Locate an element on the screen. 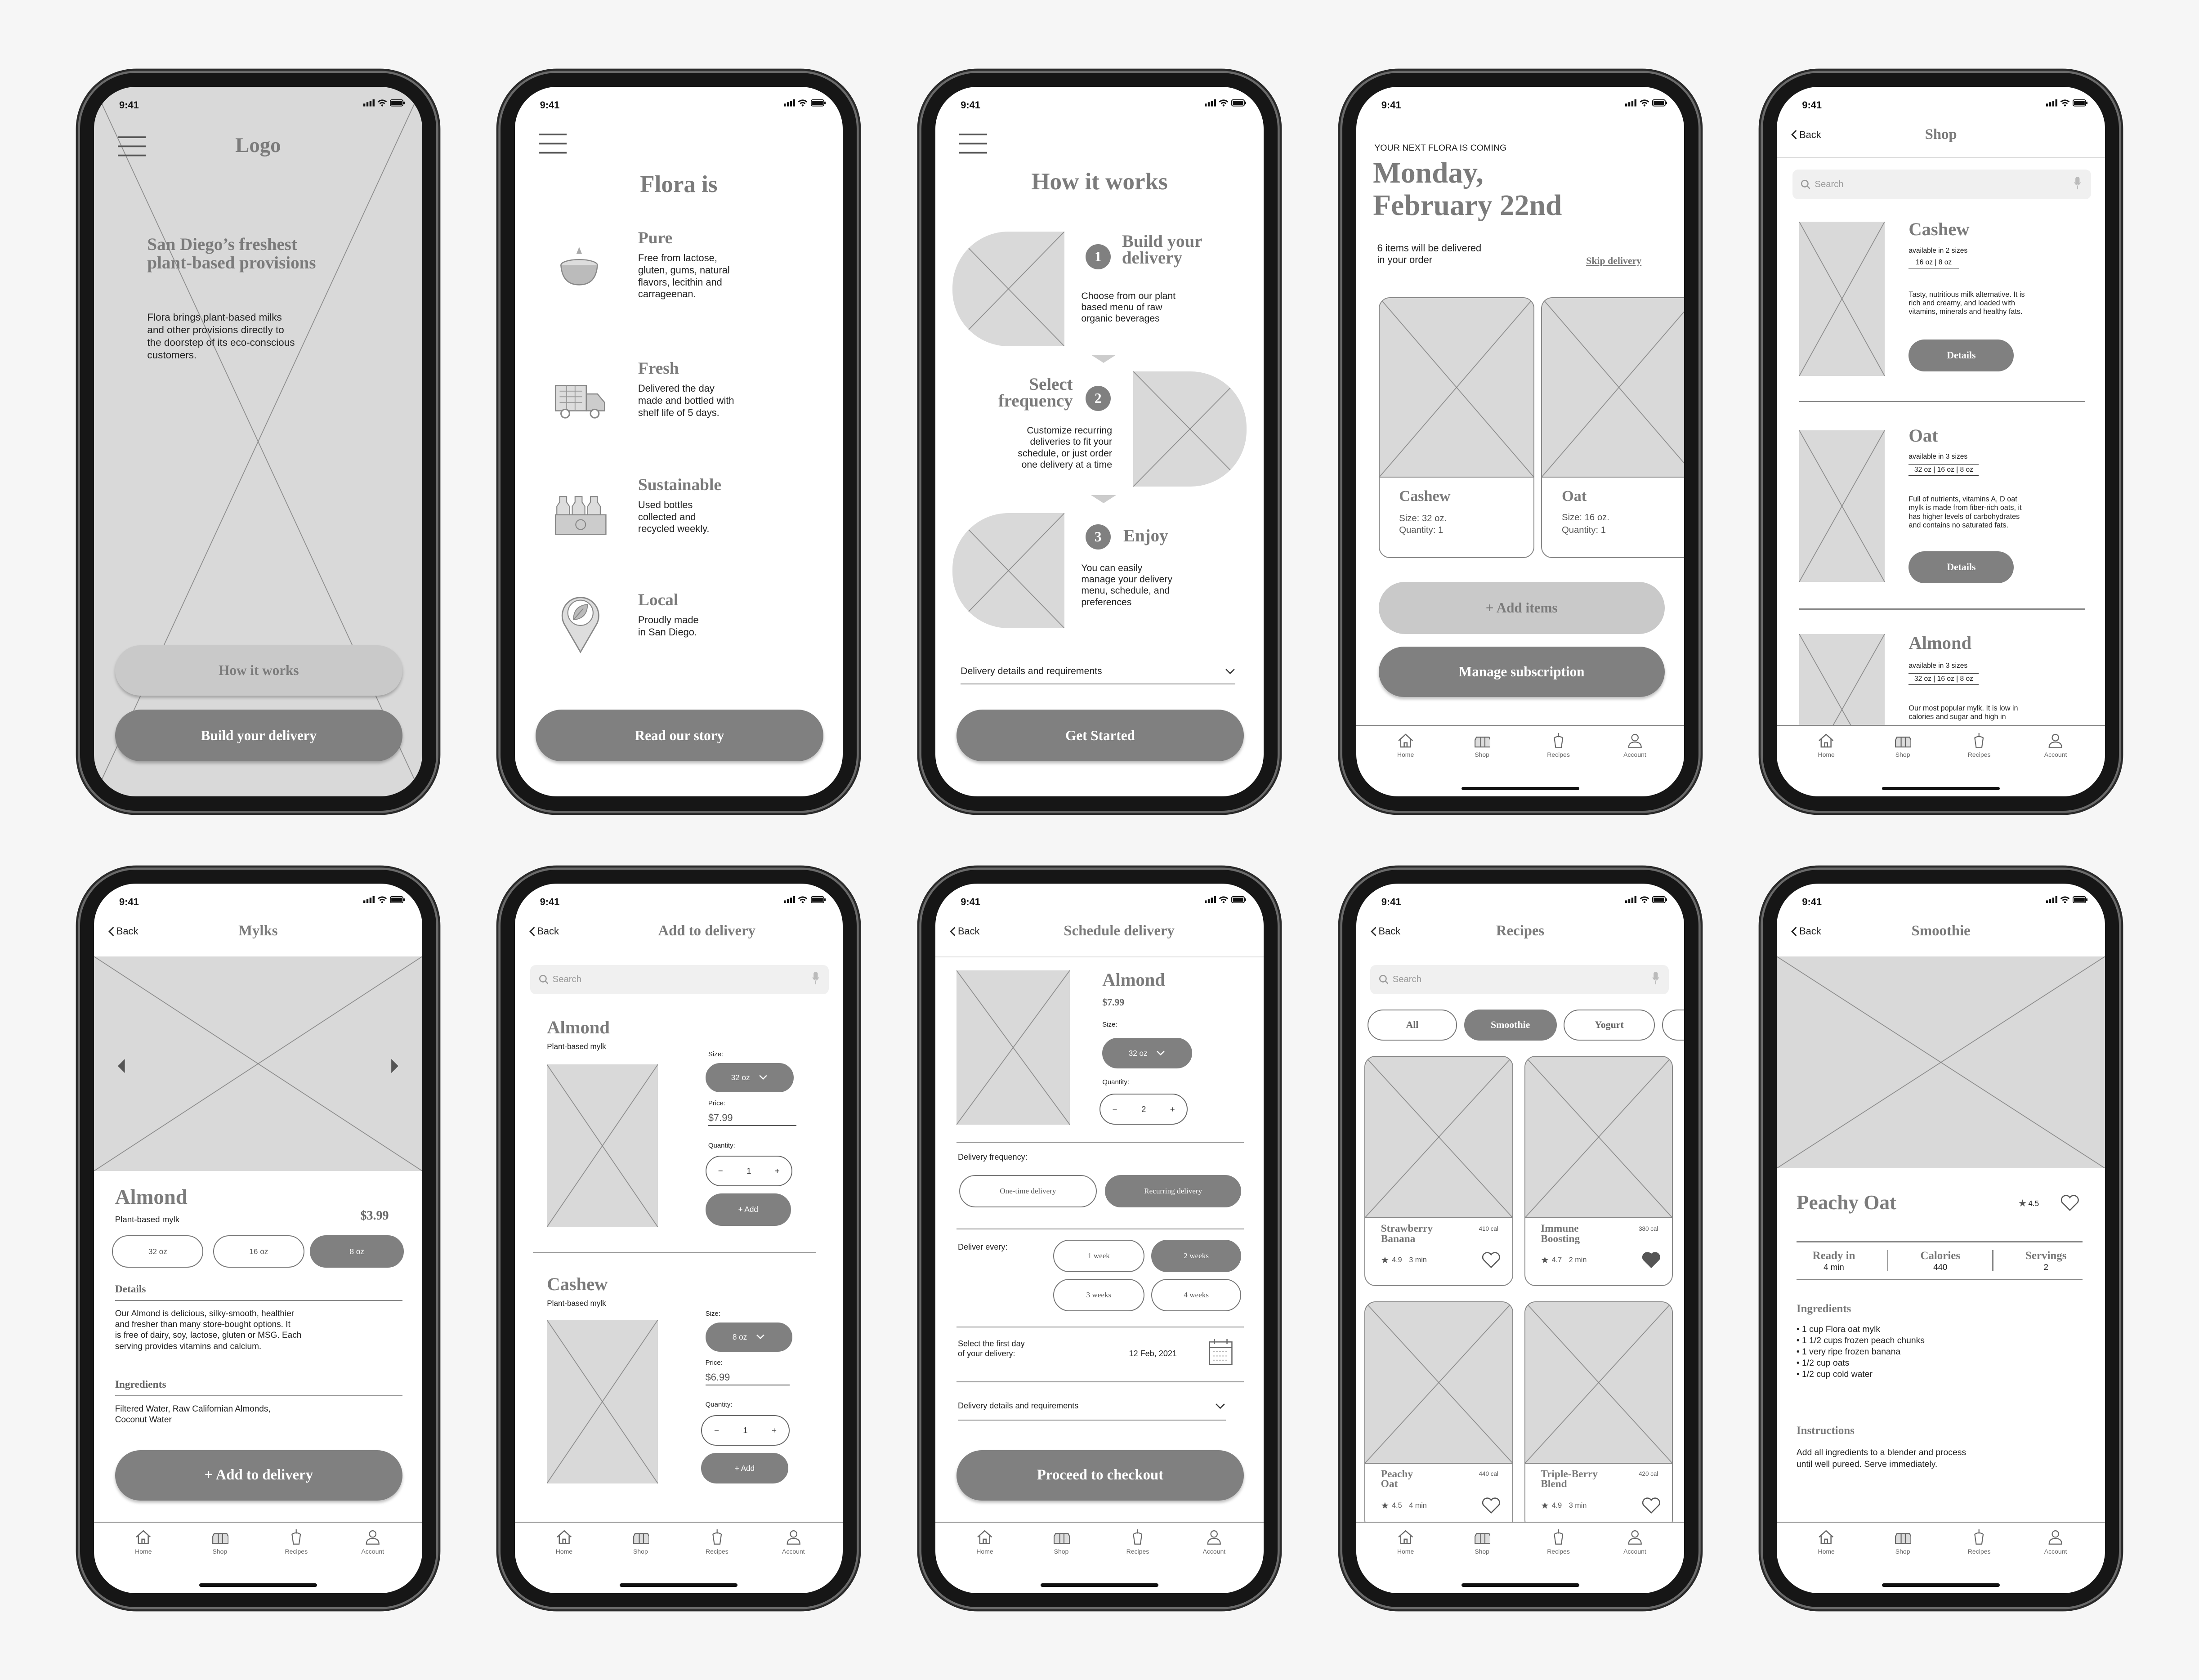  size-option-selected: 8 oz is located at coordinates (357, 1251).